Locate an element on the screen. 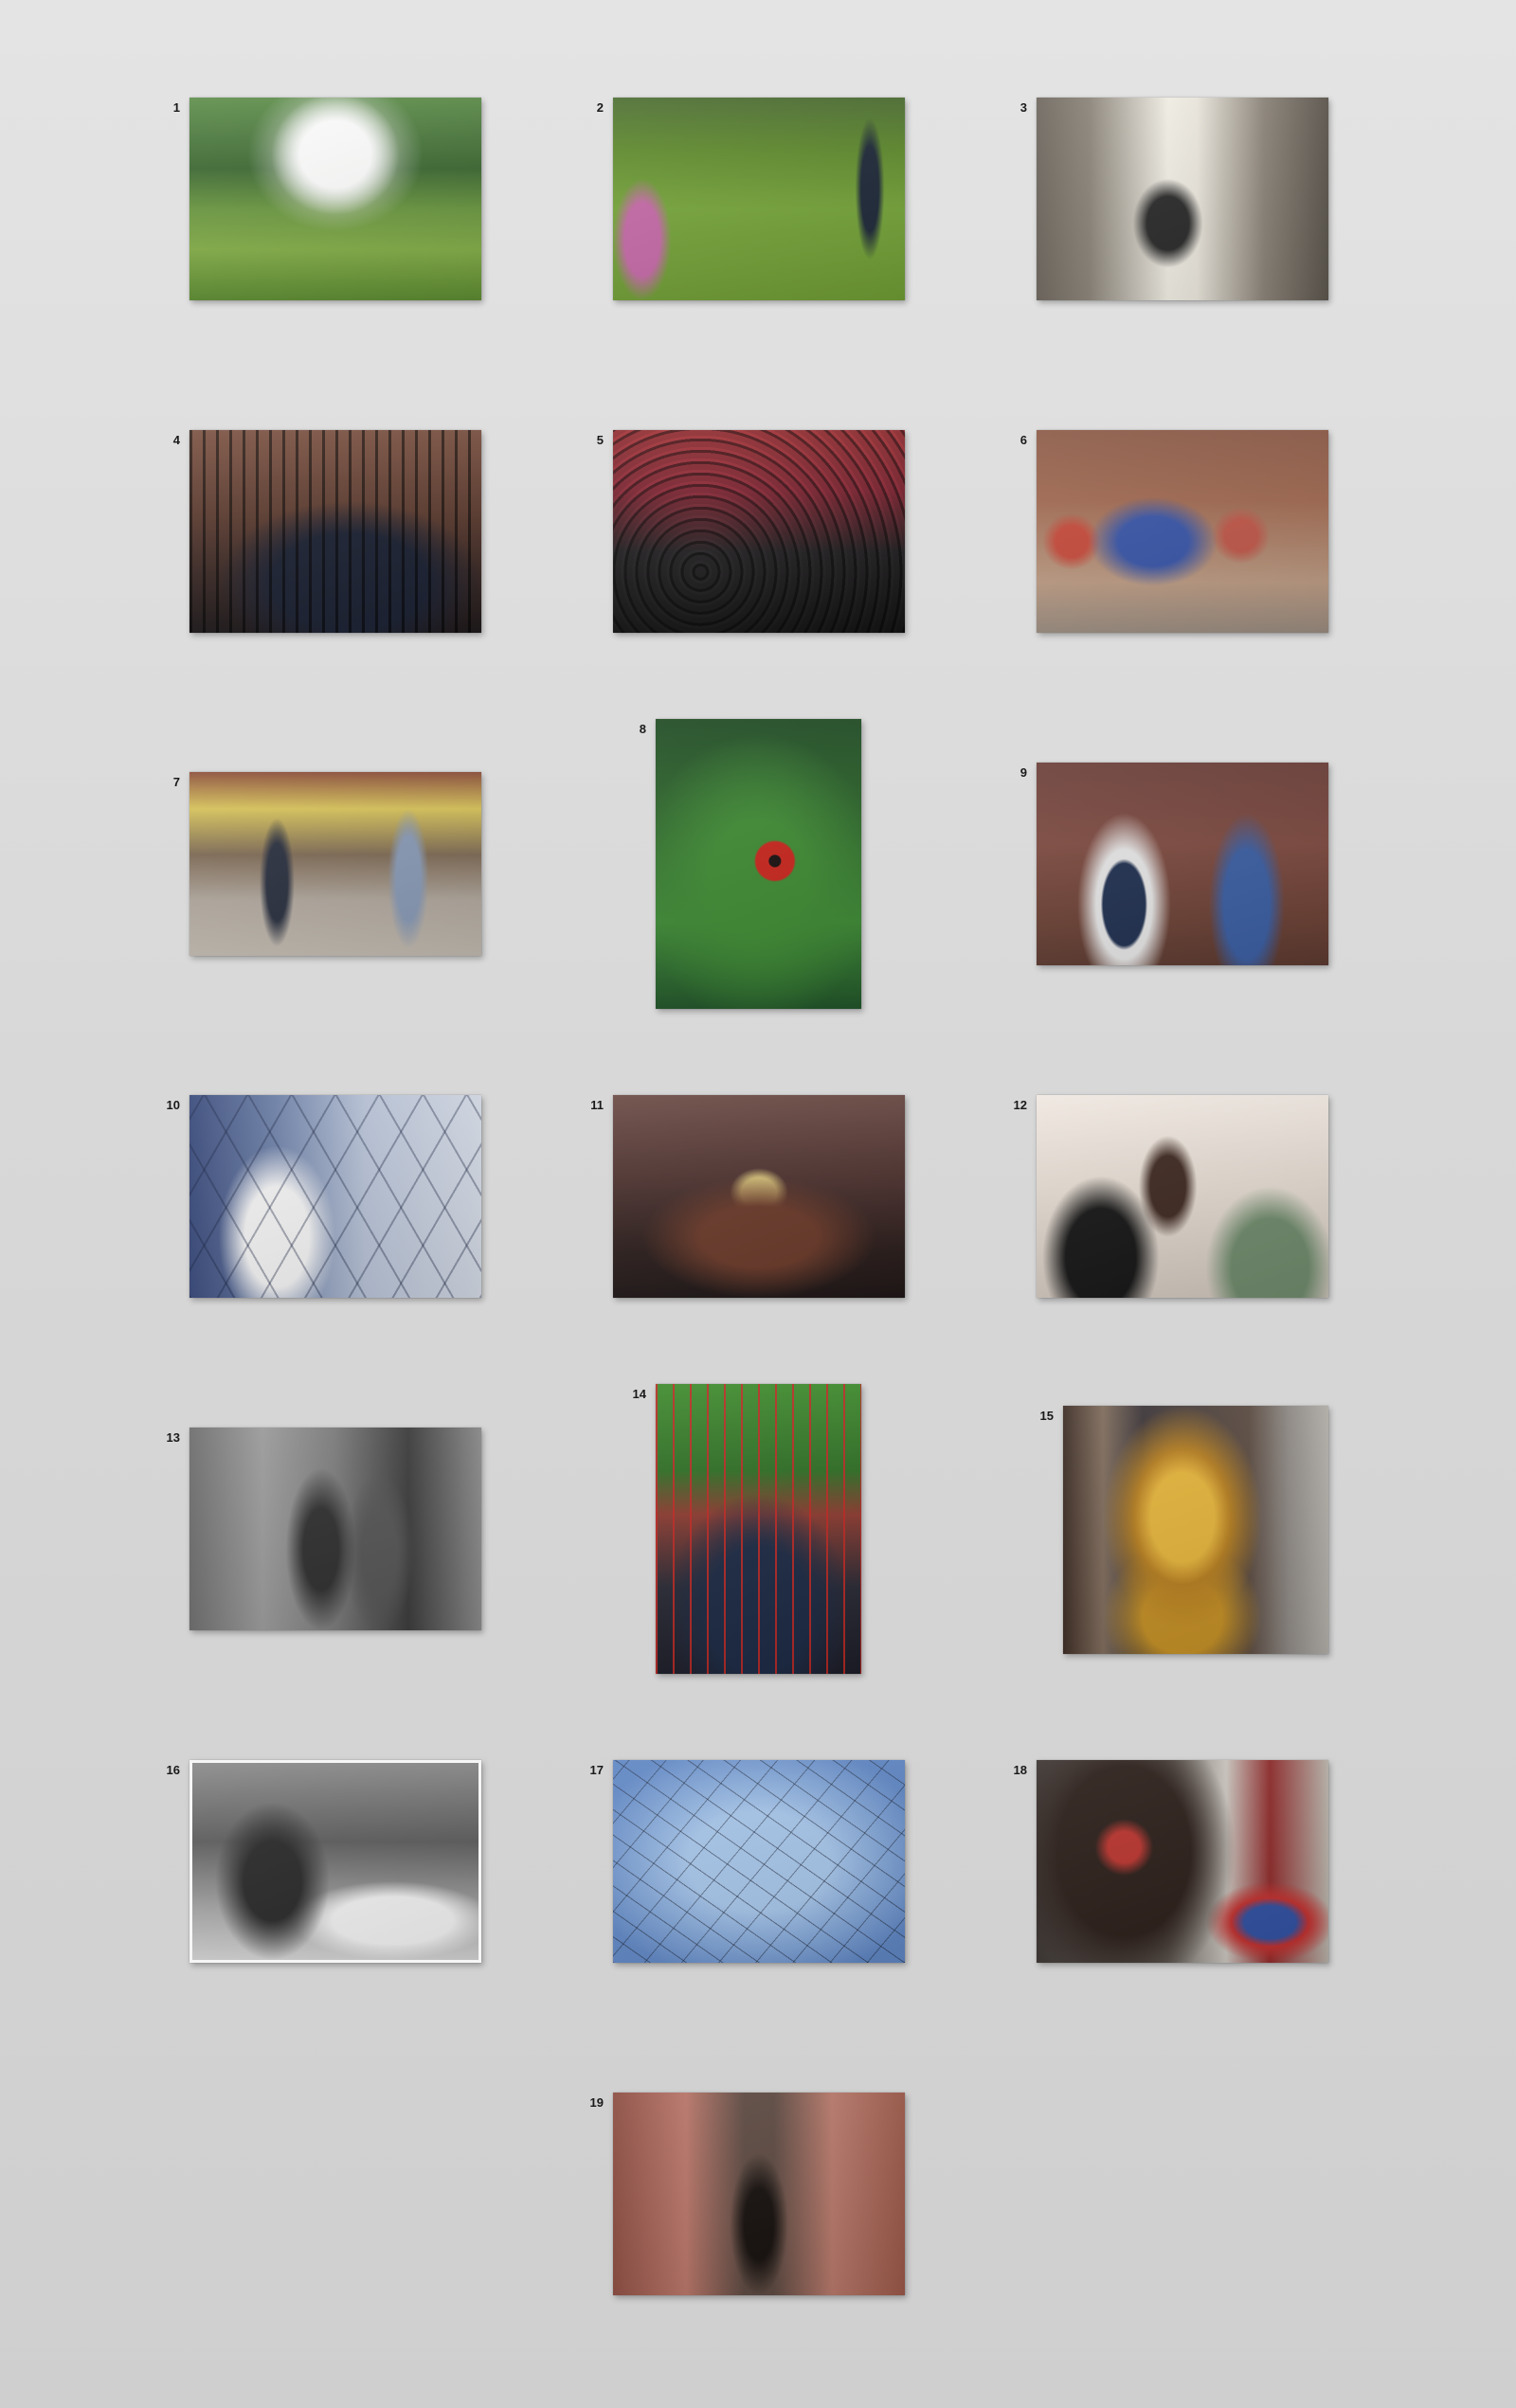 The height and width of the screenshot is (2408, 1516). photo-item-11: 11 is located at coordinates (747, 1196).